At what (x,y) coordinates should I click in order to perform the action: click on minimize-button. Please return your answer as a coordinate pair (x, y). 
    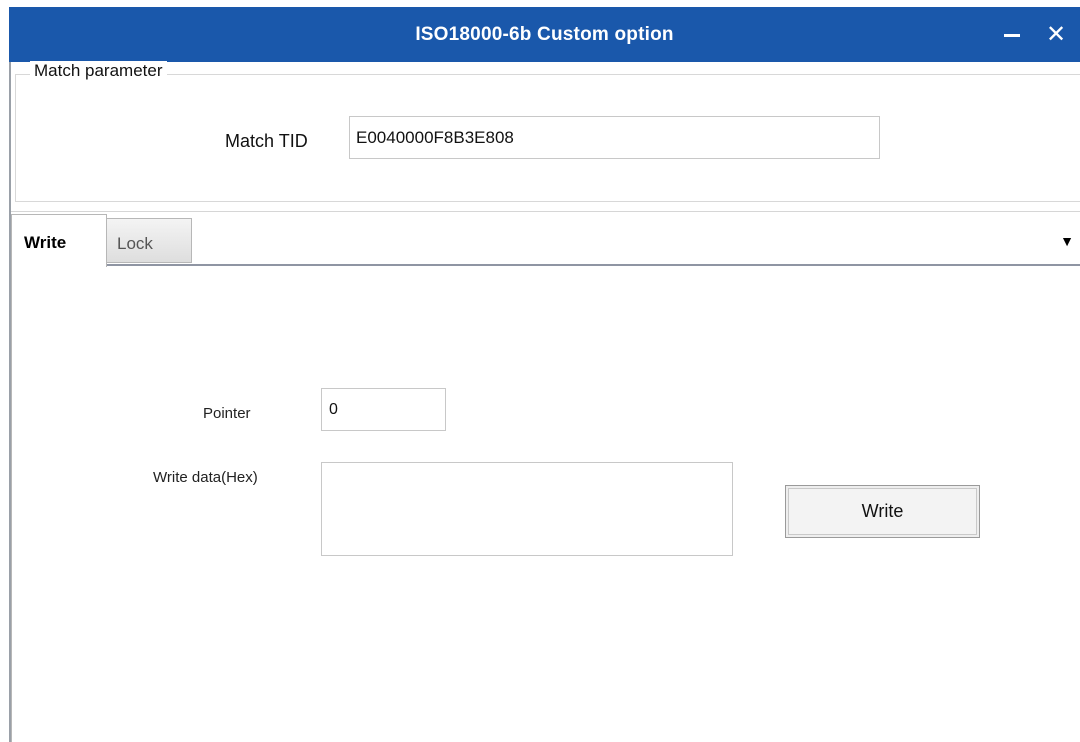
    Looking at the image, I should click on (1012, 34).